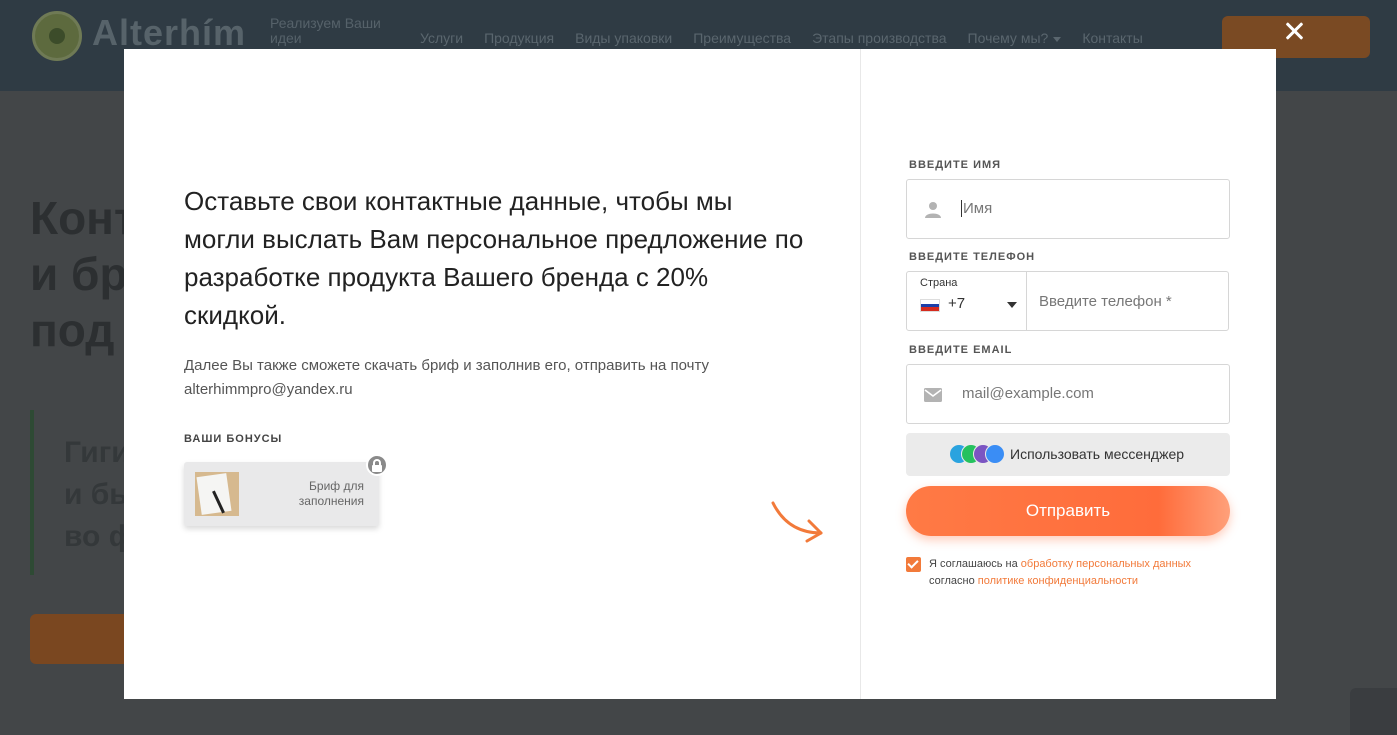  I want to click on nav-item-packaging: Виды упаковки, so click(623, 38).